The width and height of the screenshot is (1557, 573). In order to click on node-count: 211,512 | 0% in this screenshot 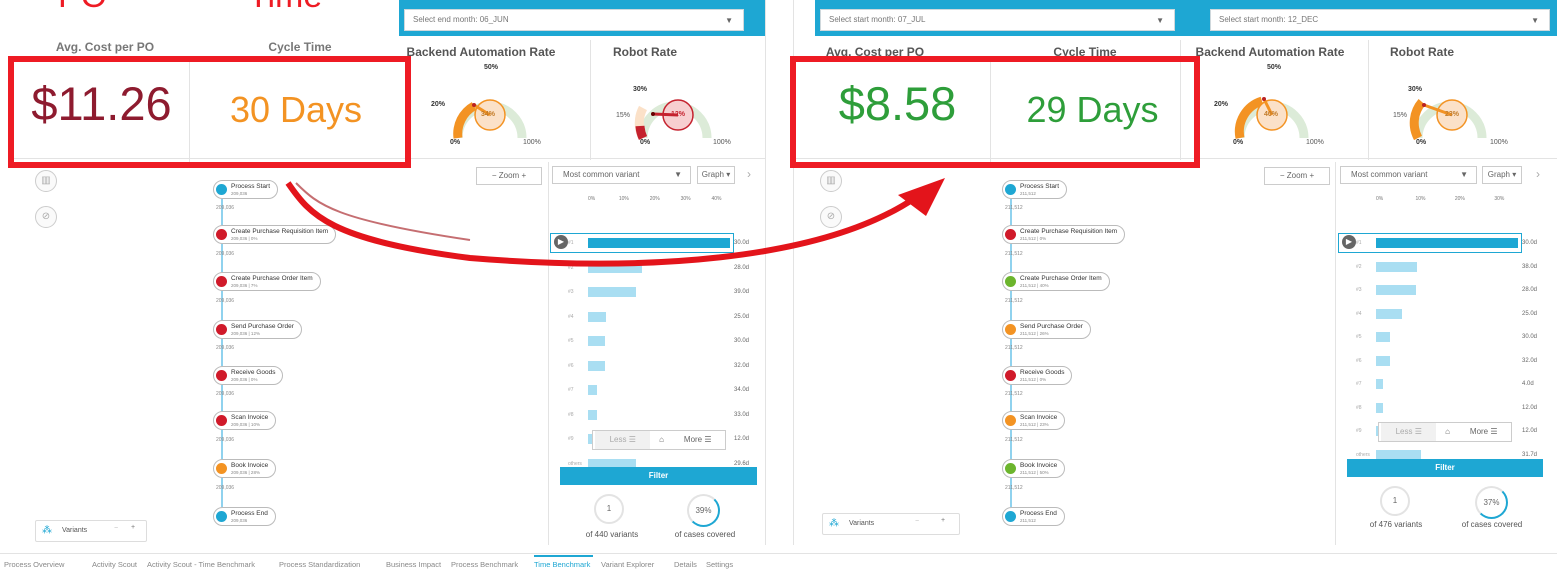, I will do `click(1033, 238)`.